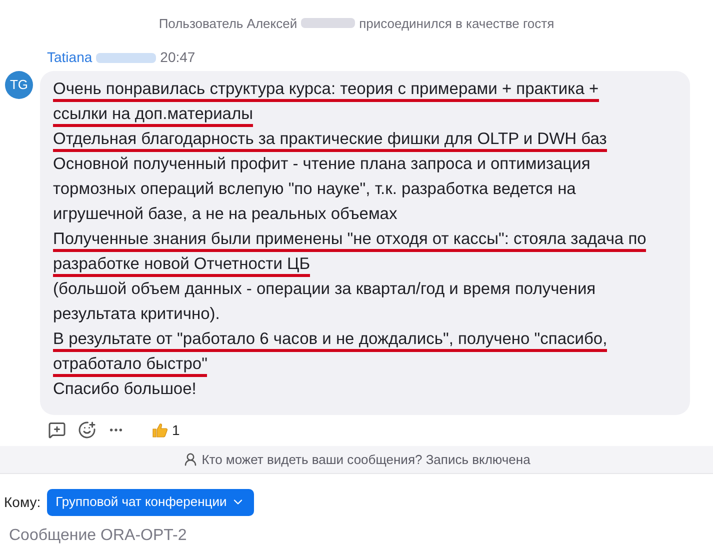 Image resolution: width=713 pixels, height=548 pixels. Describe the element at coordinates (153, 115) in the screenshot. I see `message-line: ссылки на доп.материалы` at that location.